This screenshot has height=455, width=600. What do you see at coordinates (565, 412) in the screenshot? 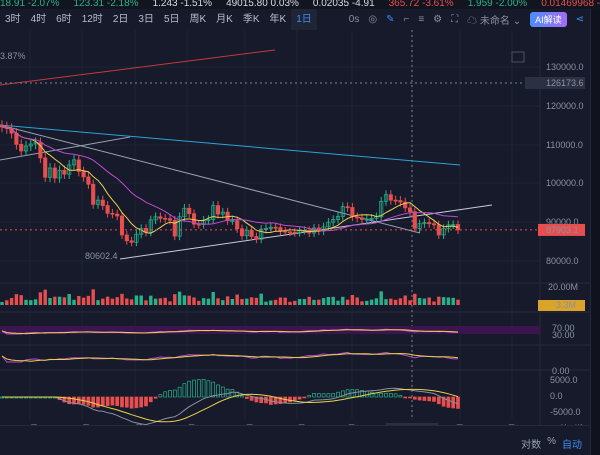
I see `macd-tick: -5000.0` at bounding box center [565, 412].